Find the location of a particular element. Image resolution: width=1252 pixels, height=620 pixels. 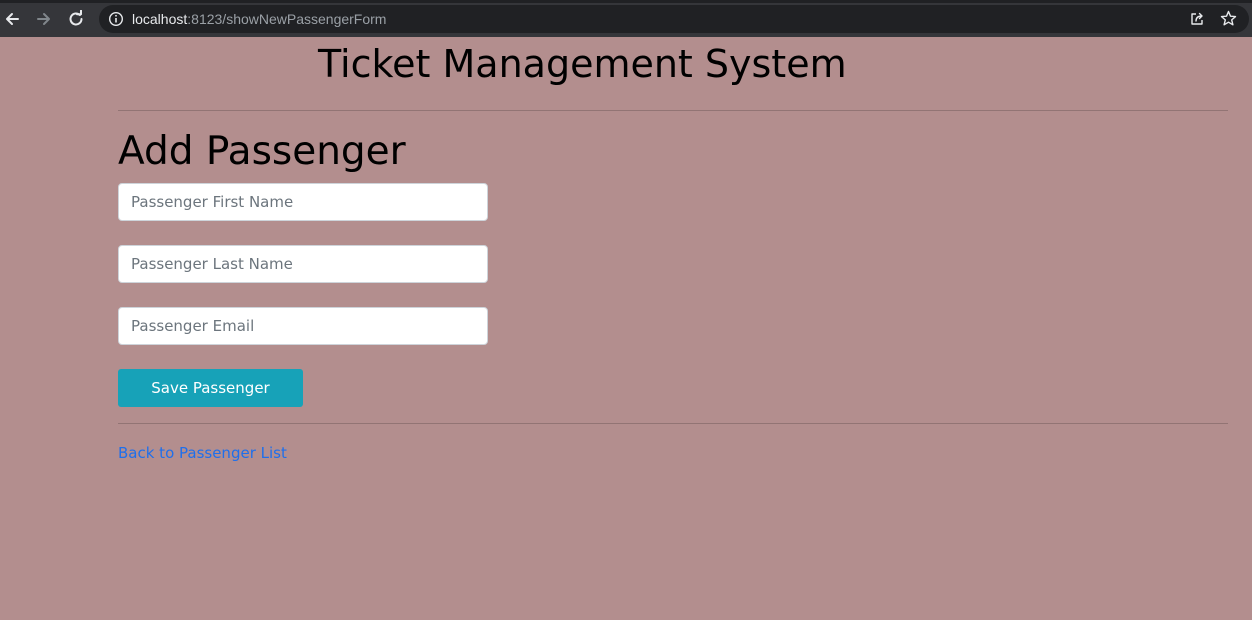

arrow-left-icon is located at coordinates (12, 19).